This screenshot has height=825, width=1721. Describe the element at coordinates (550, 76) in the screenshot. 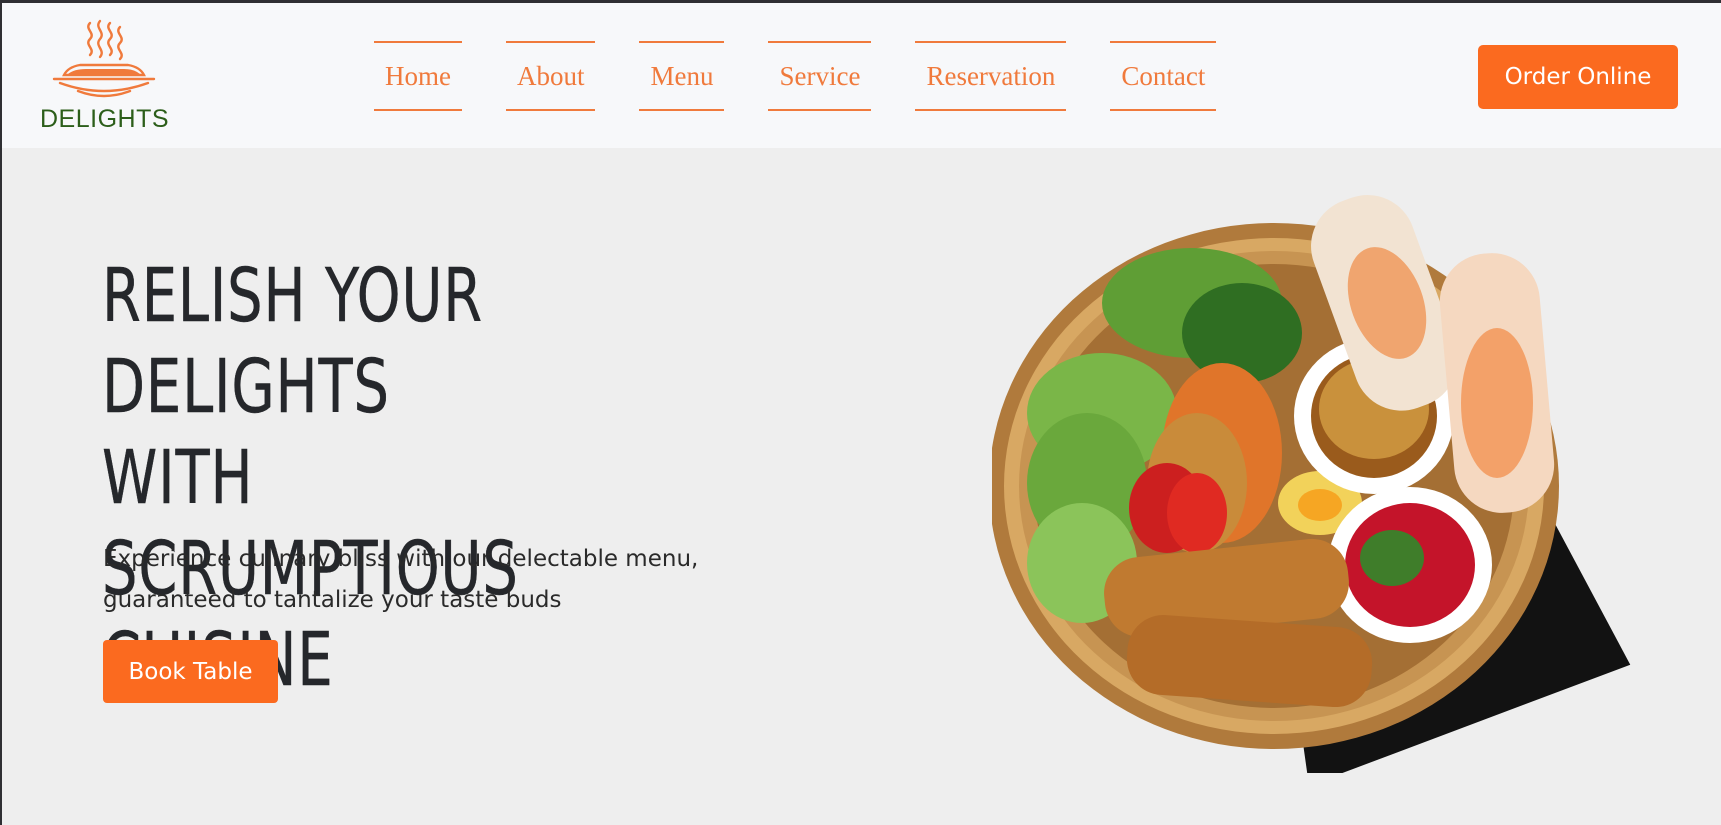

I see `nav-about: About` at that location.